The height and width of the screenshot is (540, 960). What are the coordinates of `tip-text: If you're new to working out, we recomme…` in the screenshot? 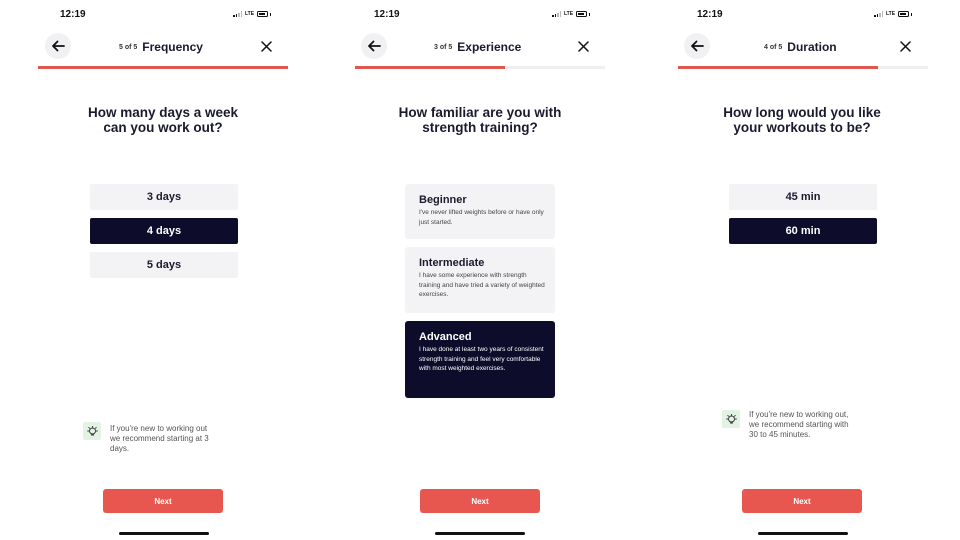 It's located at (799, 424).